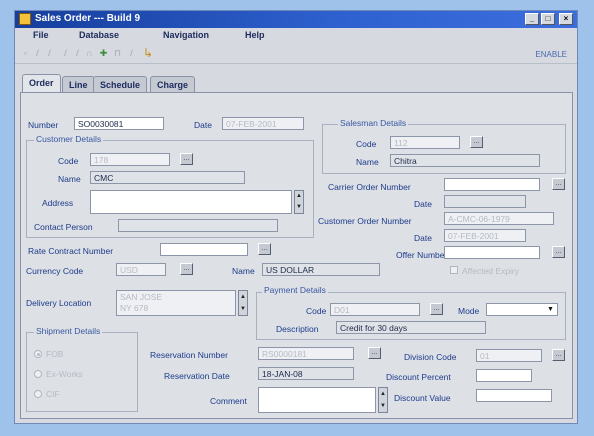  I want to click on app-icon, so click(25, 19).